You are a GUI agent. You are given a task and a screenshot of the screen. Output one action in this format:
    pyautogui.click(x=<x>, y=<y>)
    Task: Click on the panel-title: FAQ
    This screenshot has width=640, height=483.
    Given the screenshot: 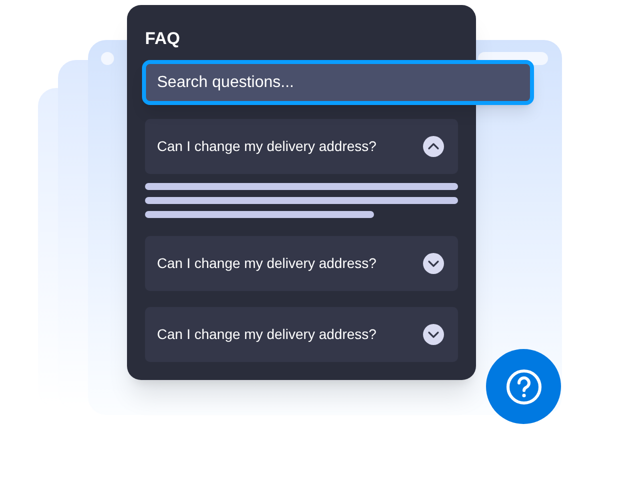 What is the action you would take?
    pyautogui.click(x=162, y=39)
    